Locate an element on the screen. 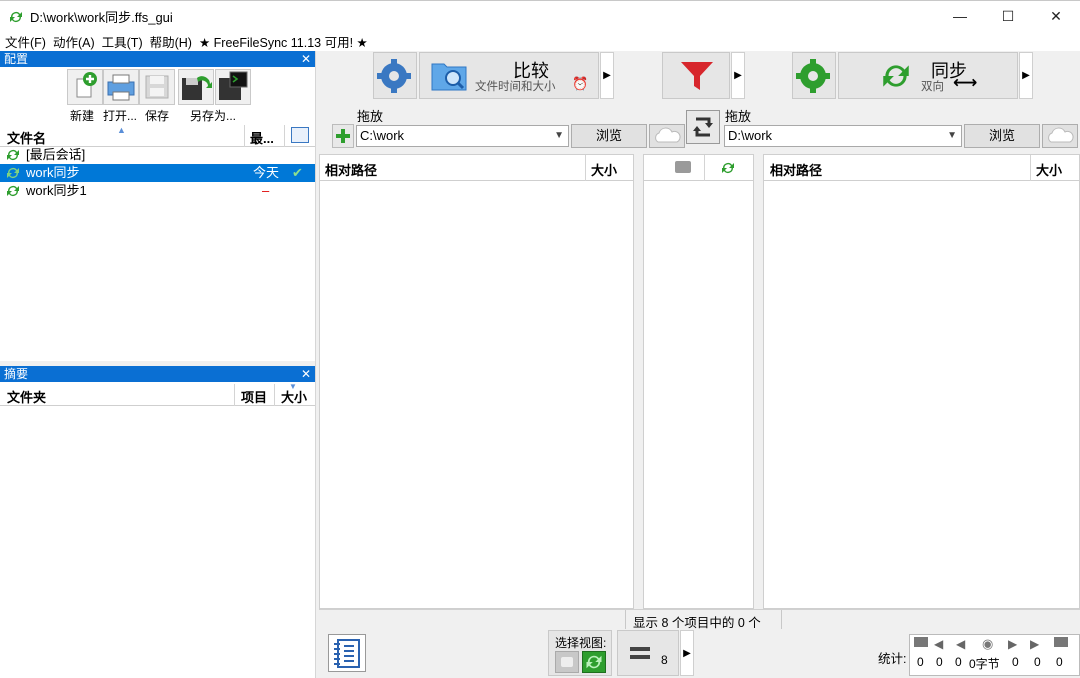 This screenshot has width=1080, height=678. view-select-group: 选择视图: is located at coordinates (580, 653).